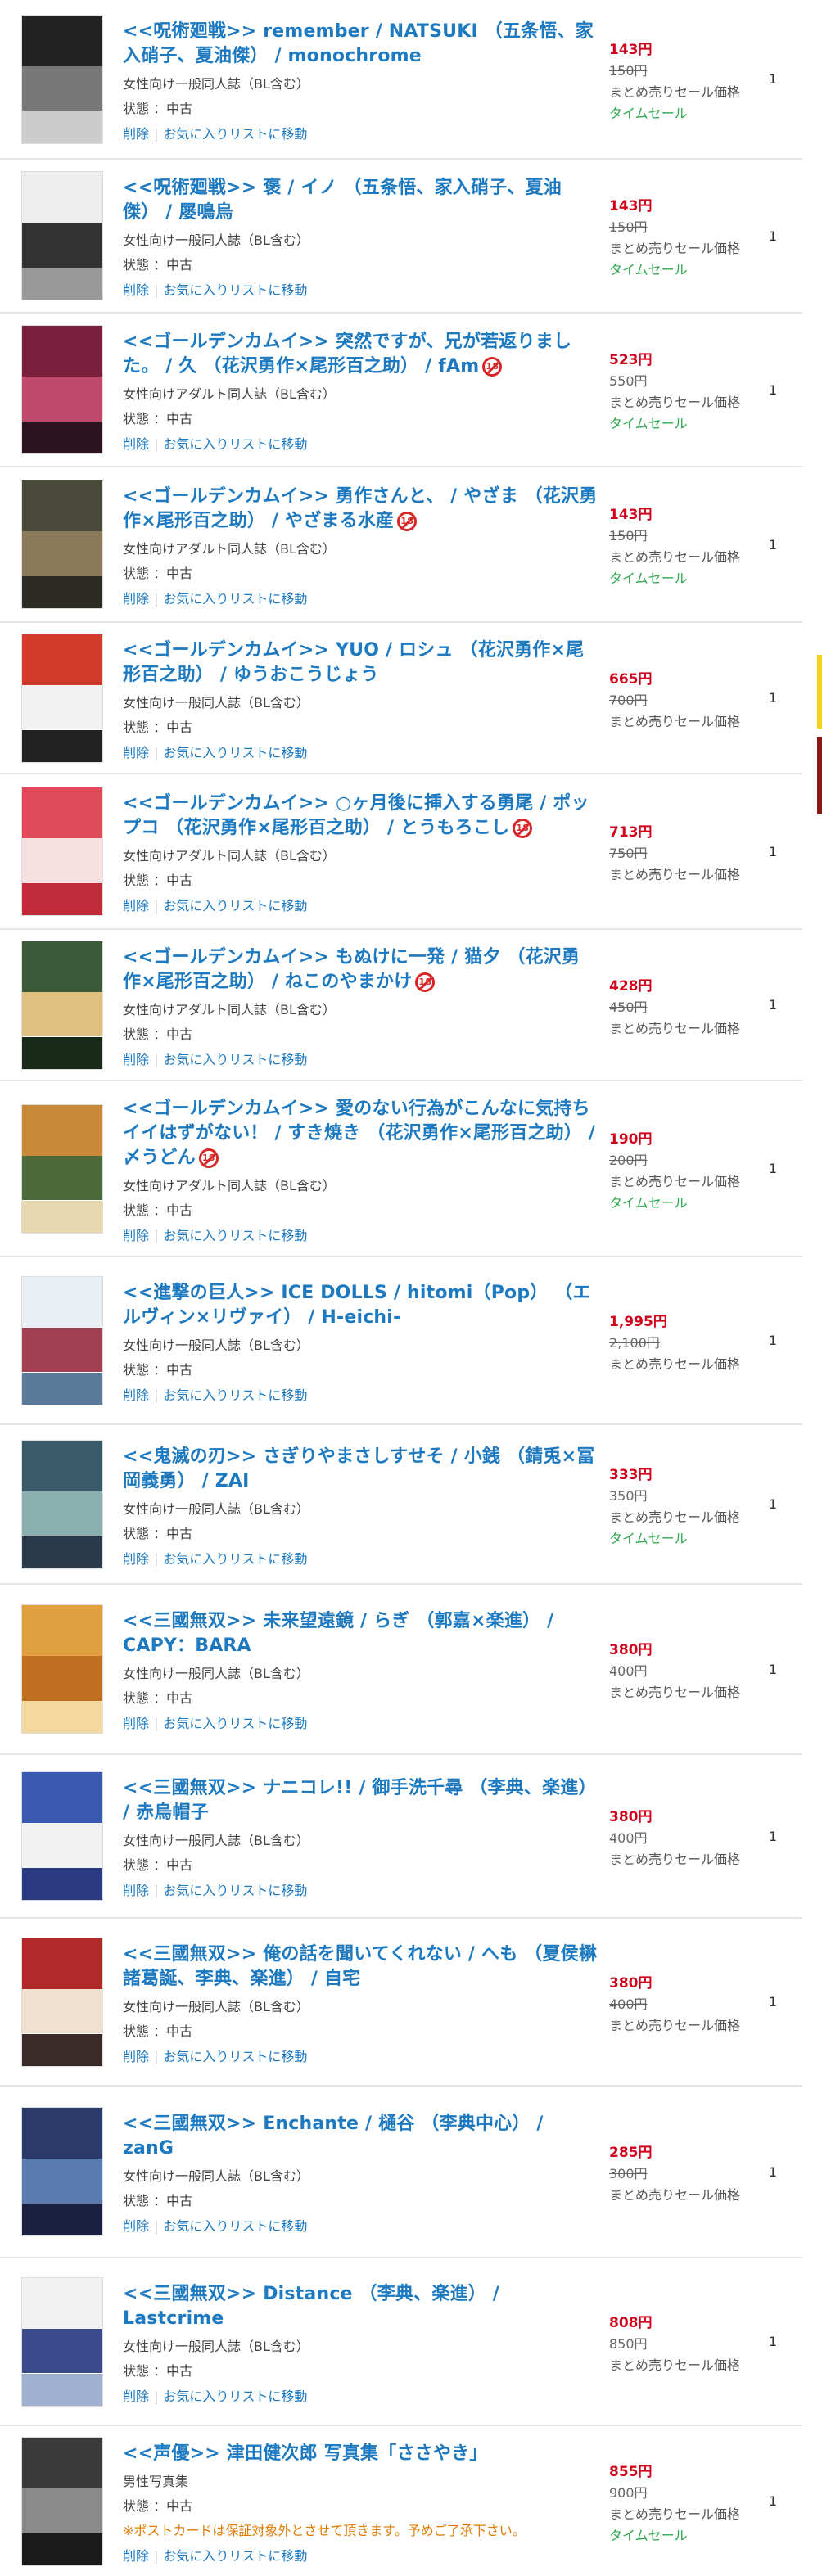 This screenshot has height=2576, width=822. What do you see at coordinates (773, 851) in the screenshot?
I see `item-quantity: 1` at bounding box center [773, 851].